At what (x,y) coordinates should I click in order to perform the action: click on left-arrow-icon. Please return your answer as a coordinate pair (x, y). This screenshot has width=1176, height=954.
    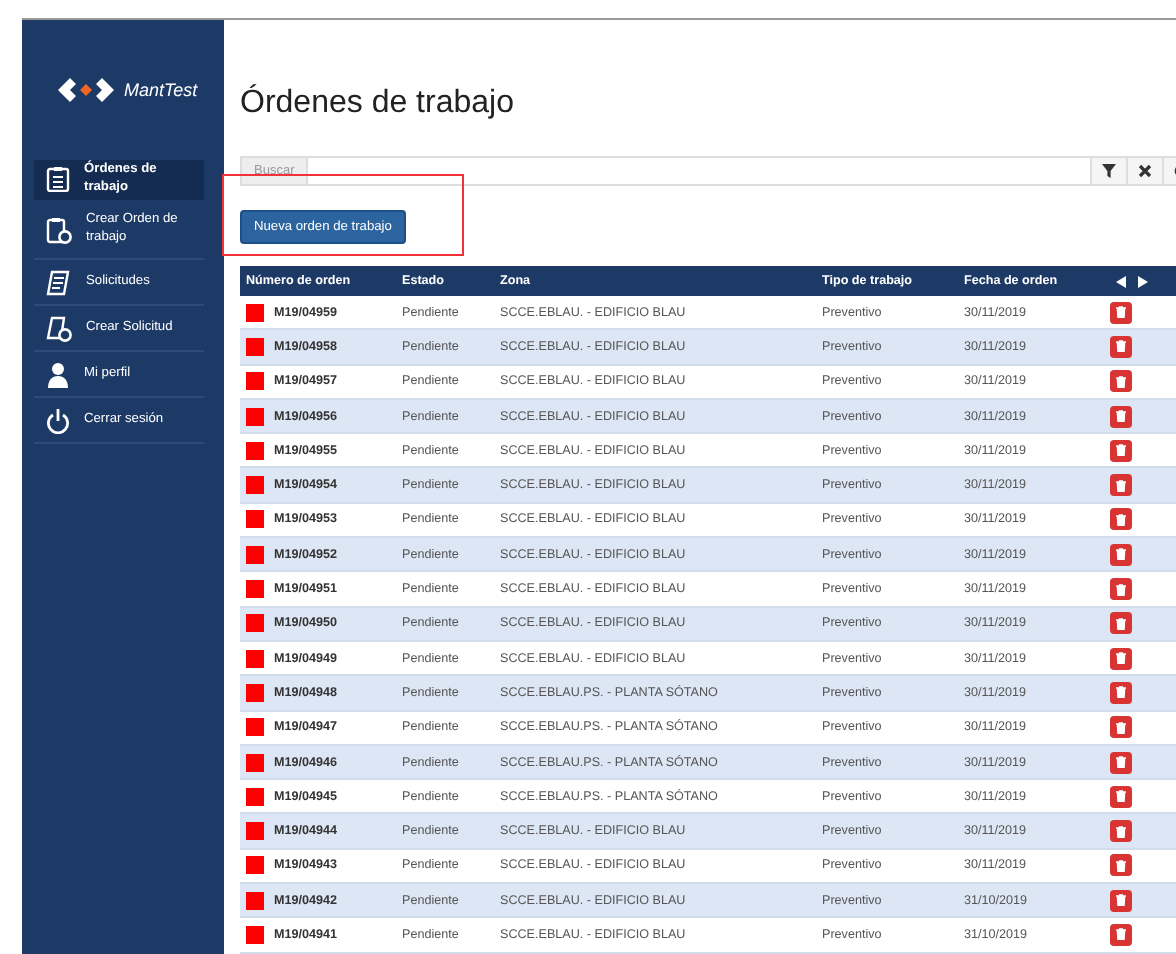
    Looking at the image, I should click on (1121, 281).